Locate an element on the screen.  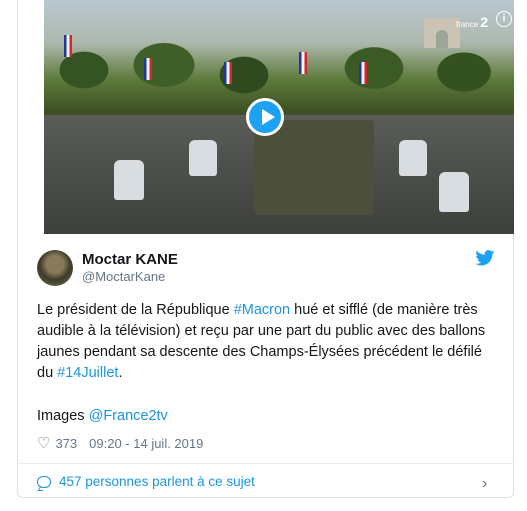
divider is located at coordinates (265, 463).